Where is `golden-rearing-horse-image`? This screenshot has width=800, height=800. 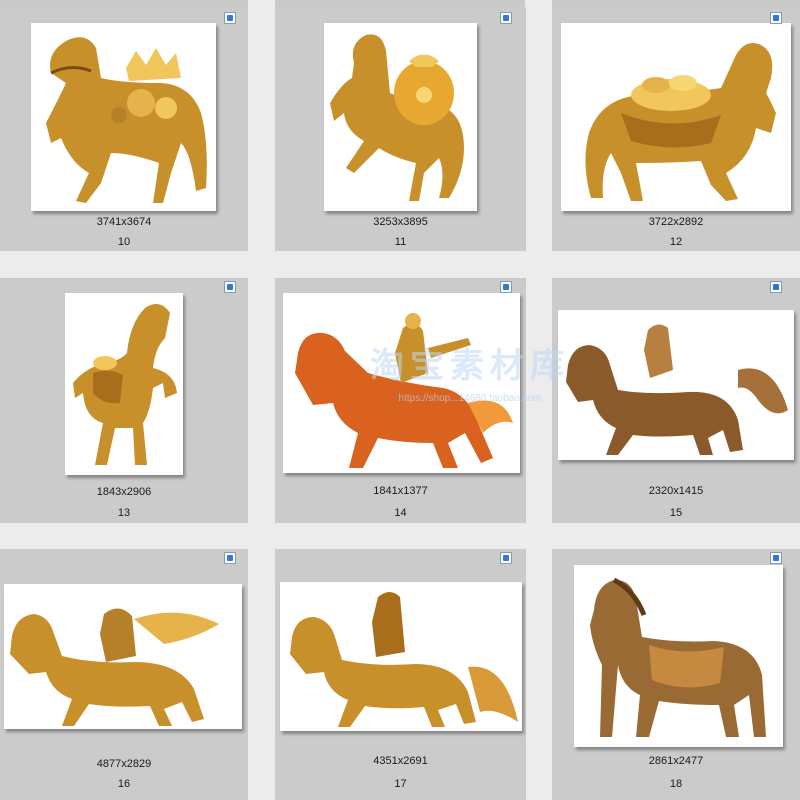
golden-rearing-horse-image is located at coordinates (125, 384).